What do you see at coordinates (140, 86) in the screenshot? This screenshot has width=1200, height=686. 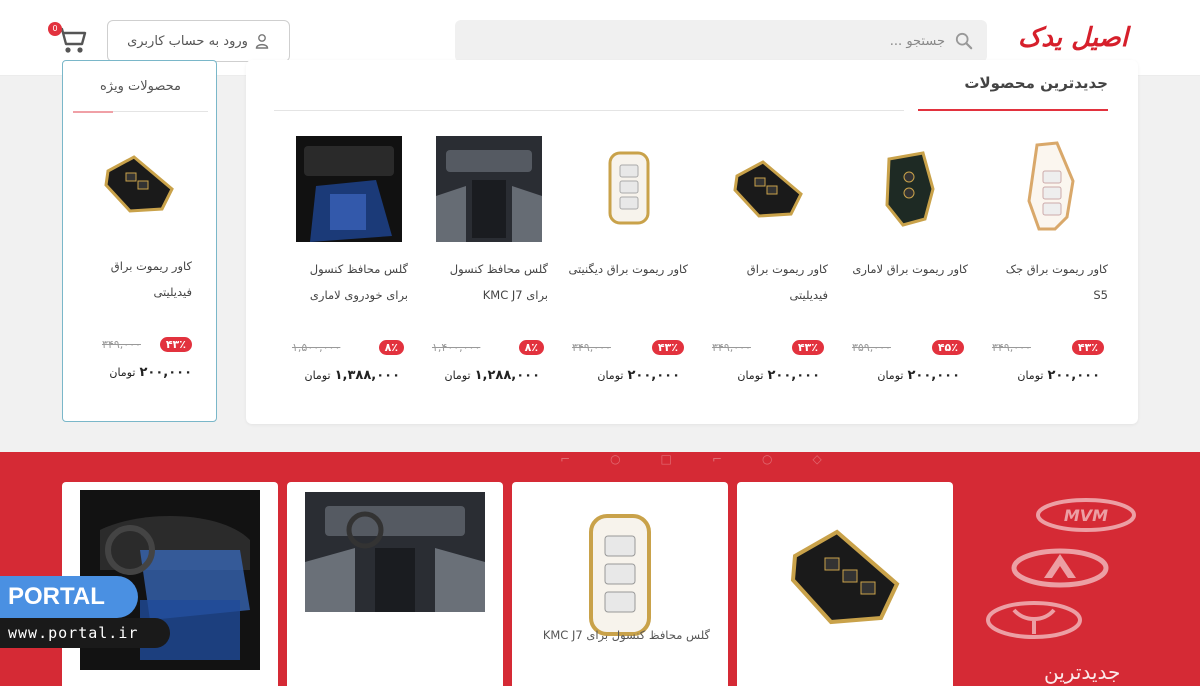 I see `special-title: محصولات ویژه` at bounding box center [140, 86].